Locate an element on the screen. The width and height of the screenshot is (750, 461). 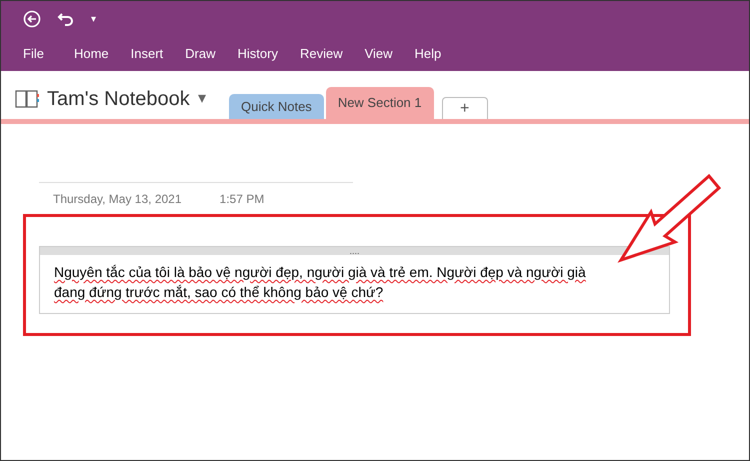
note-container: .... Nguyên tắc của tôi là bảo vệ người đẹp, người già và trẻ em. Người đẹp và người già đang đứng trước mắt, sao có thể không bảo vệ chứ? is located at coordinates (354, 280).